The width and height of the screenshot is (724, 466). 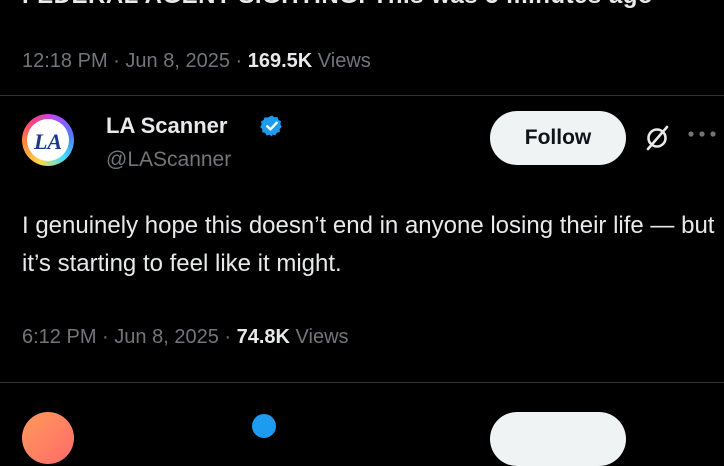 I want to click on follow-button: Follow, so click(x=558, y=138).